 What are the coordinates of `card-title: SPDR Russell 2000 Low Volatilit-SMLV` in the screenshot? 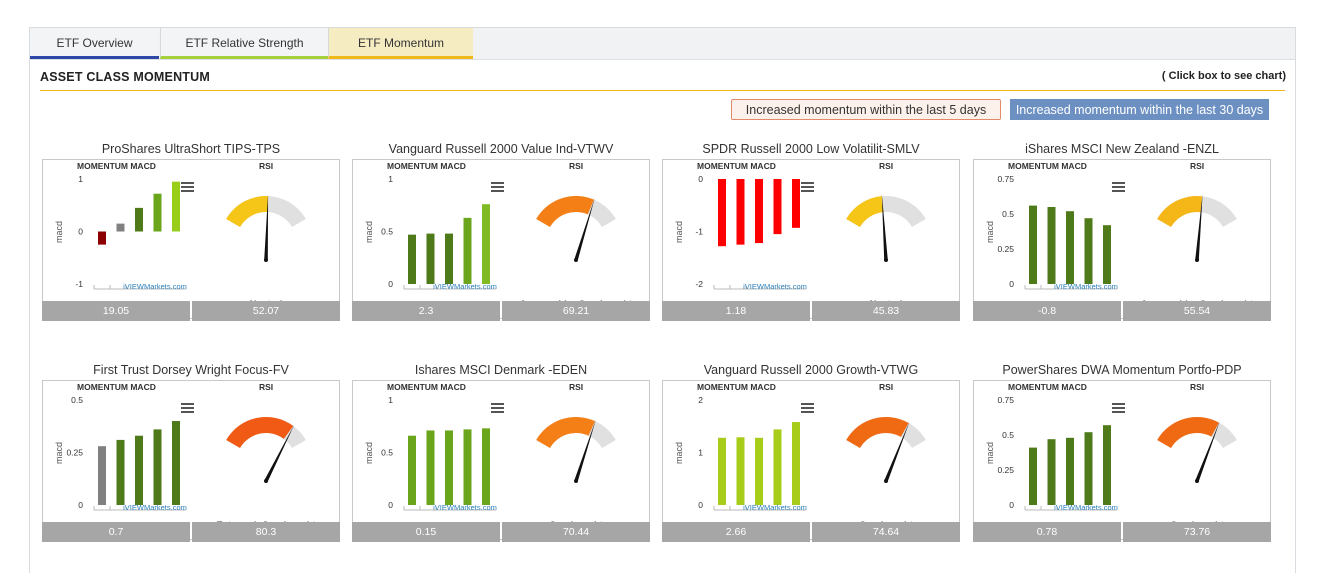 It's located at (811, 149).